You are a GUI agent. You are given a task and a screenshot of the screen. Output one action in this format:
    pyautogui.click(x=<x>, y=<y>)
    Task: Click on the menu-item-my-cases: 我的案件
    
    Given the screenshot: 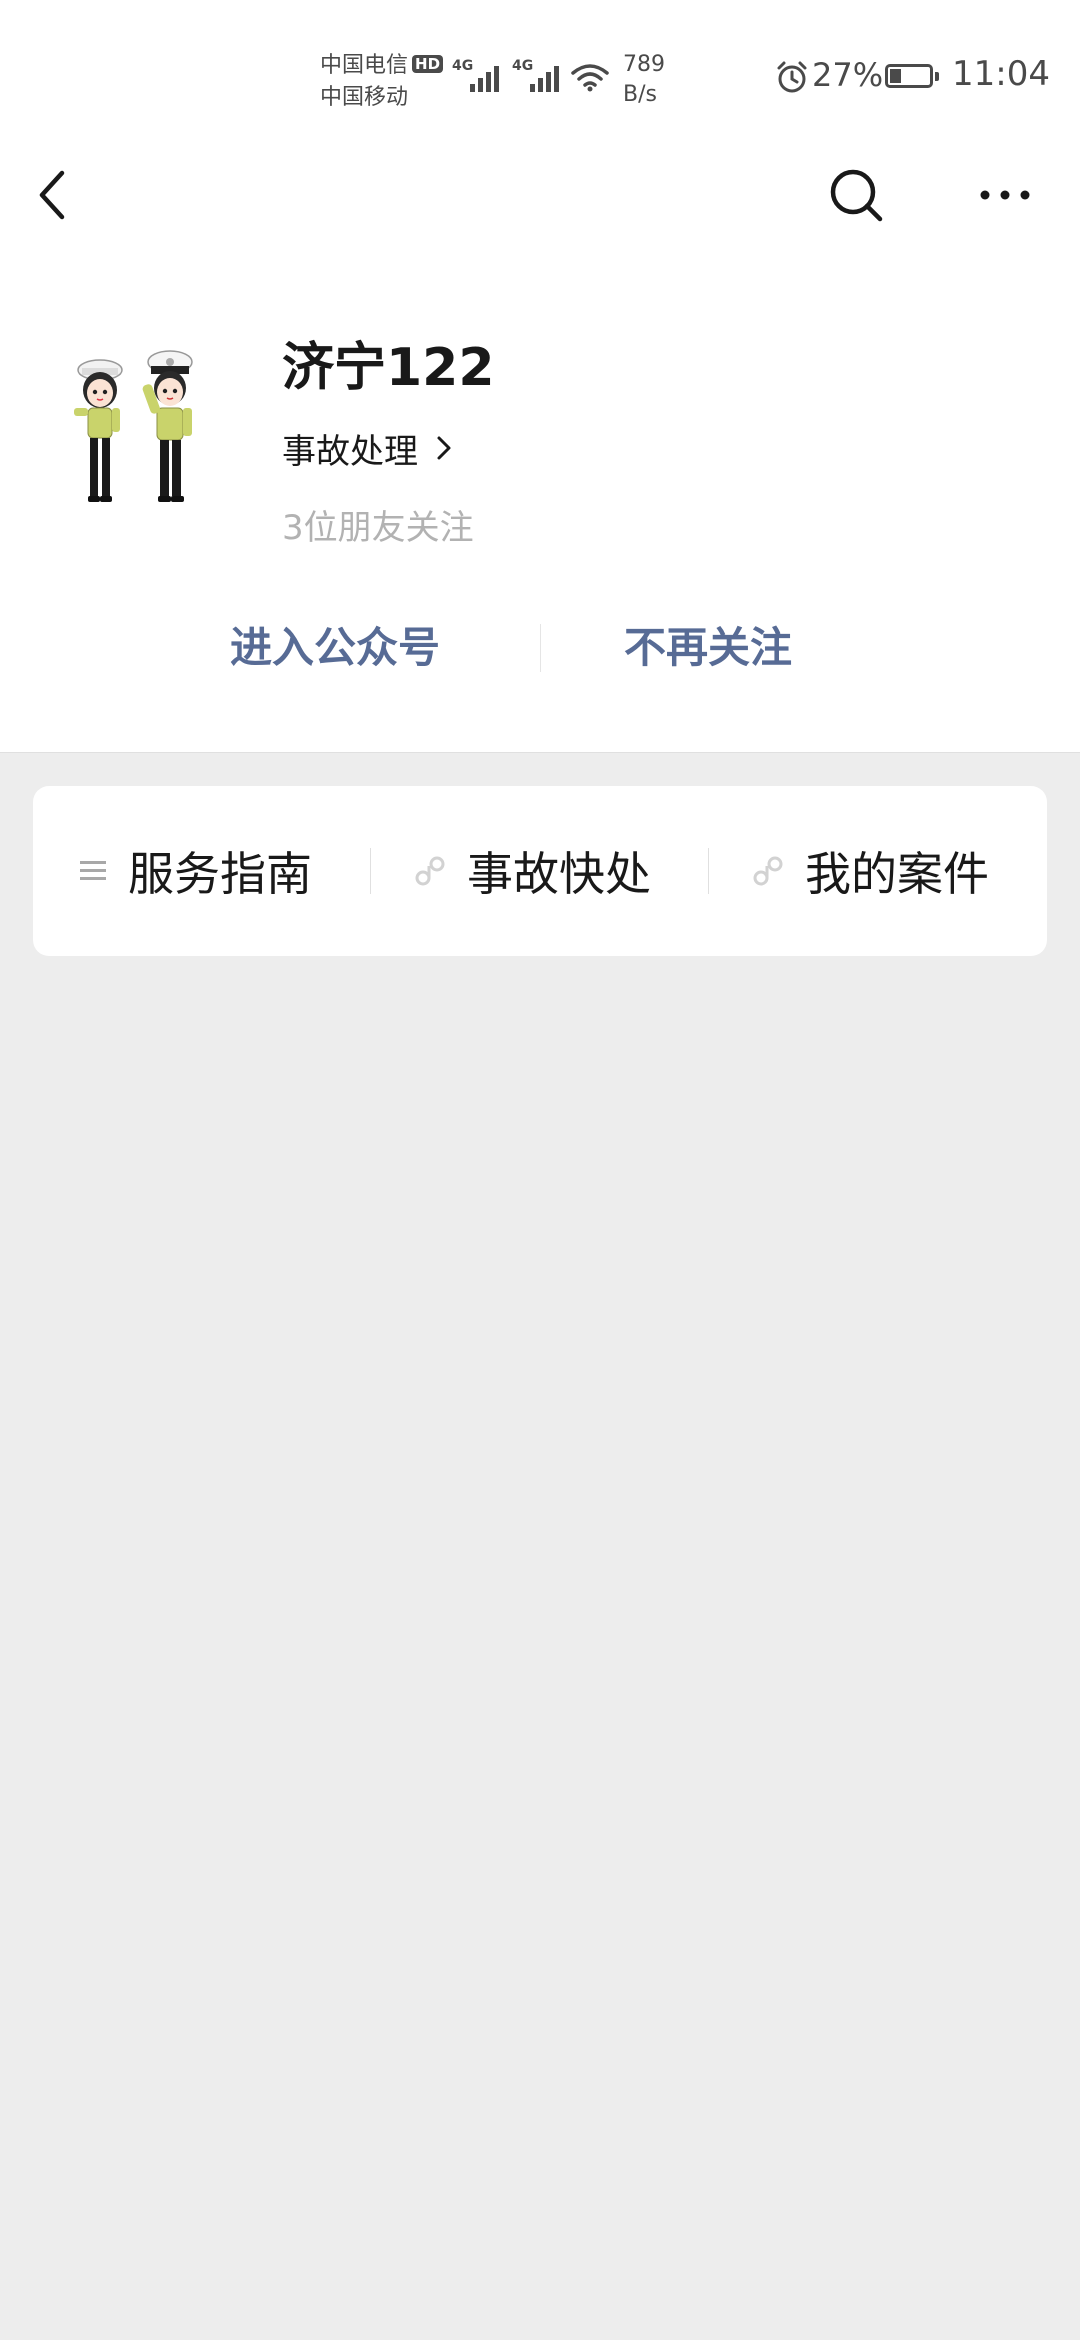 What is the action you would take?
    pyautogui.click(x=870, y=871)
    